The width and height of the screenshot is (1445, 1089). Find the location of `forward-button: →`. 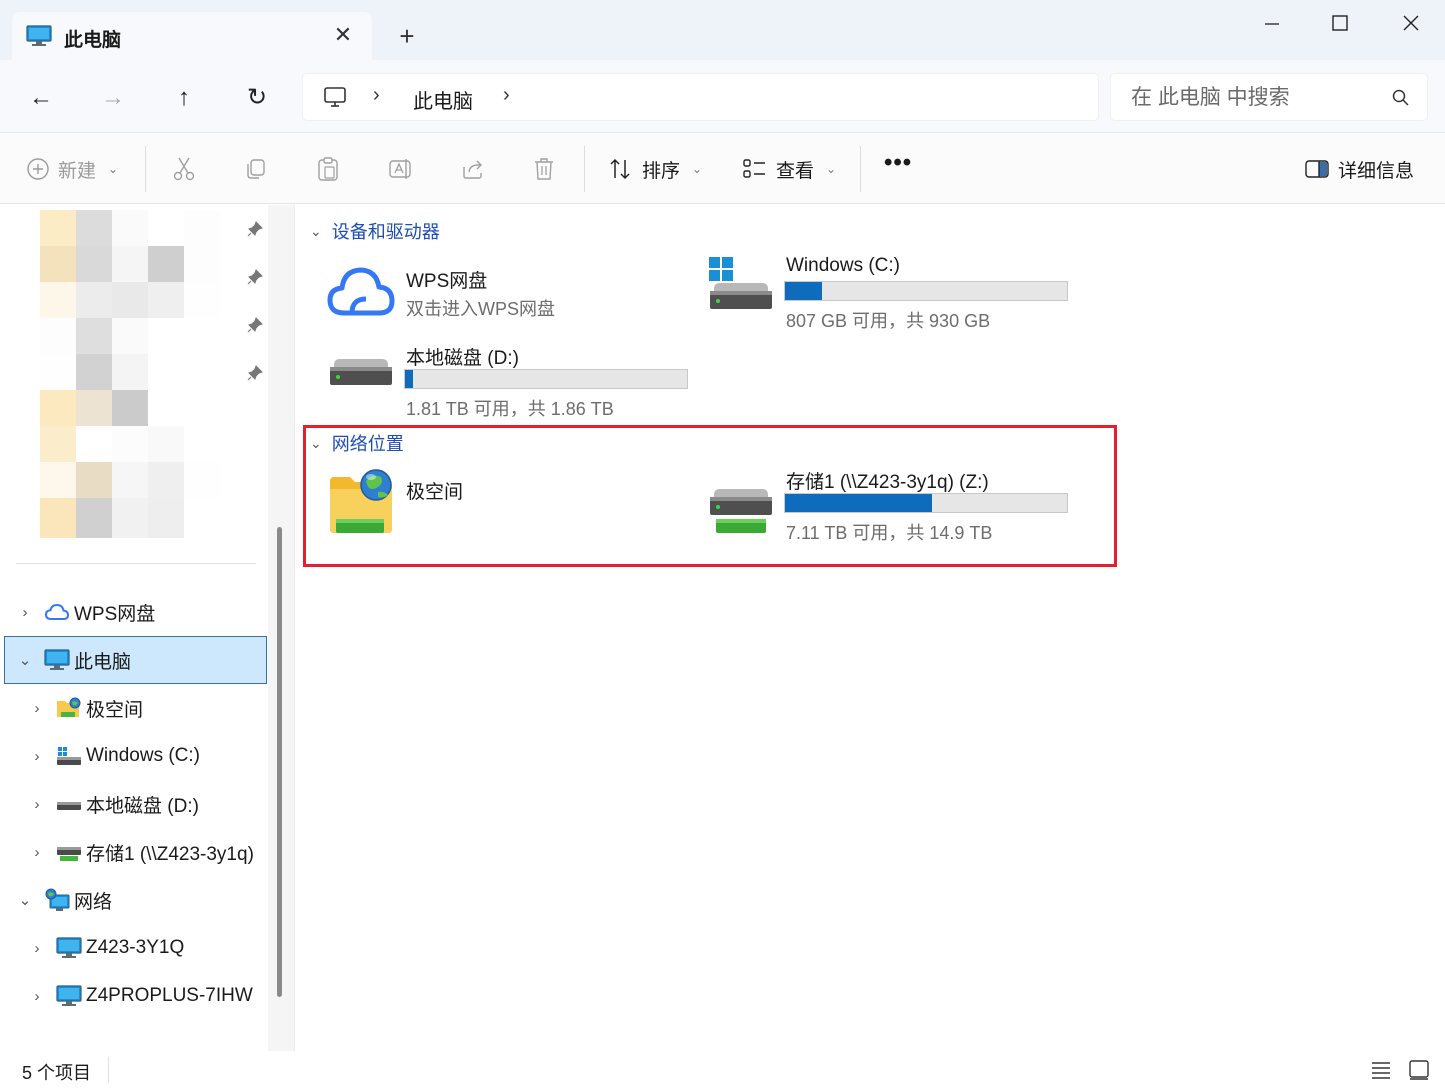

forward-button: → is located at coordinates (113, 98).